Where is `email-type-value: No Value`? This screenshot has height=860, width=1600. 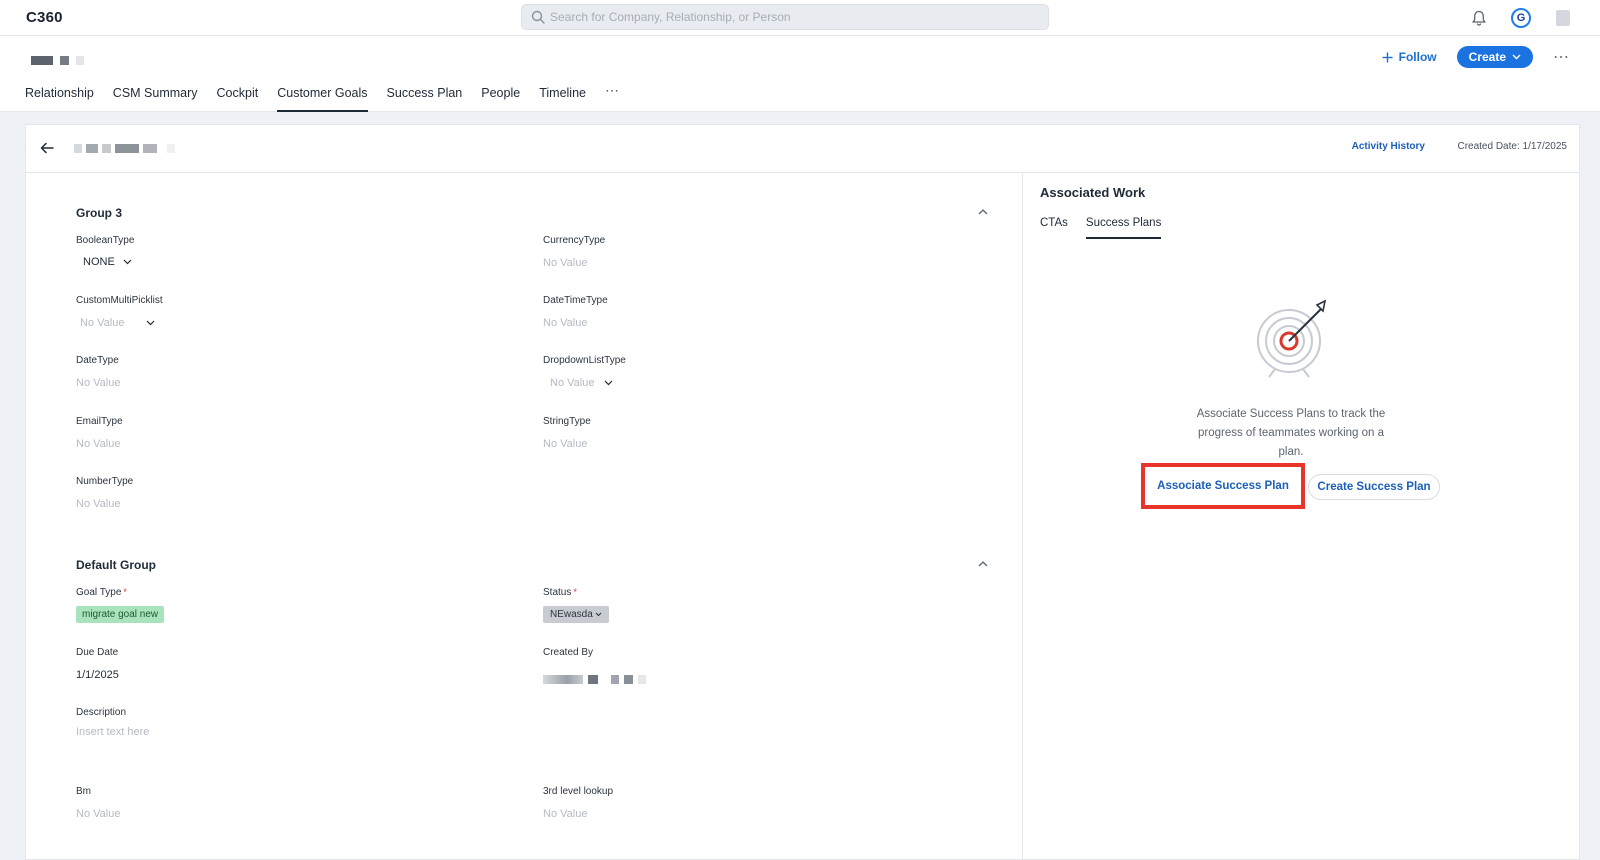 email-type-value: No Value is located at coordinates (98, 444).